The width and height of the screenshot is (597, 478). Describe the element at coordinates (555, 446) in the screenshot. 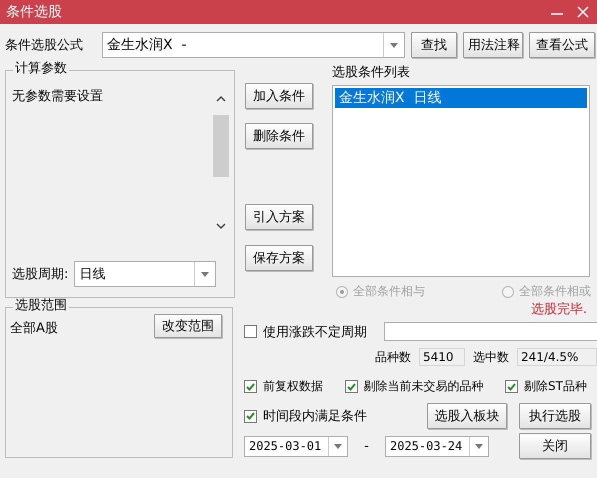

I see `action-button: 关闭` at that location.